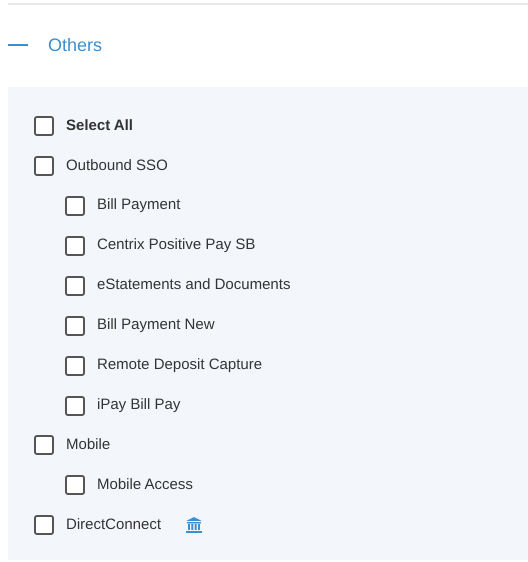  Describe the element at coordinates (193, 285) in the screenshot. I see `option-label: eStatements and Documents` at that location.